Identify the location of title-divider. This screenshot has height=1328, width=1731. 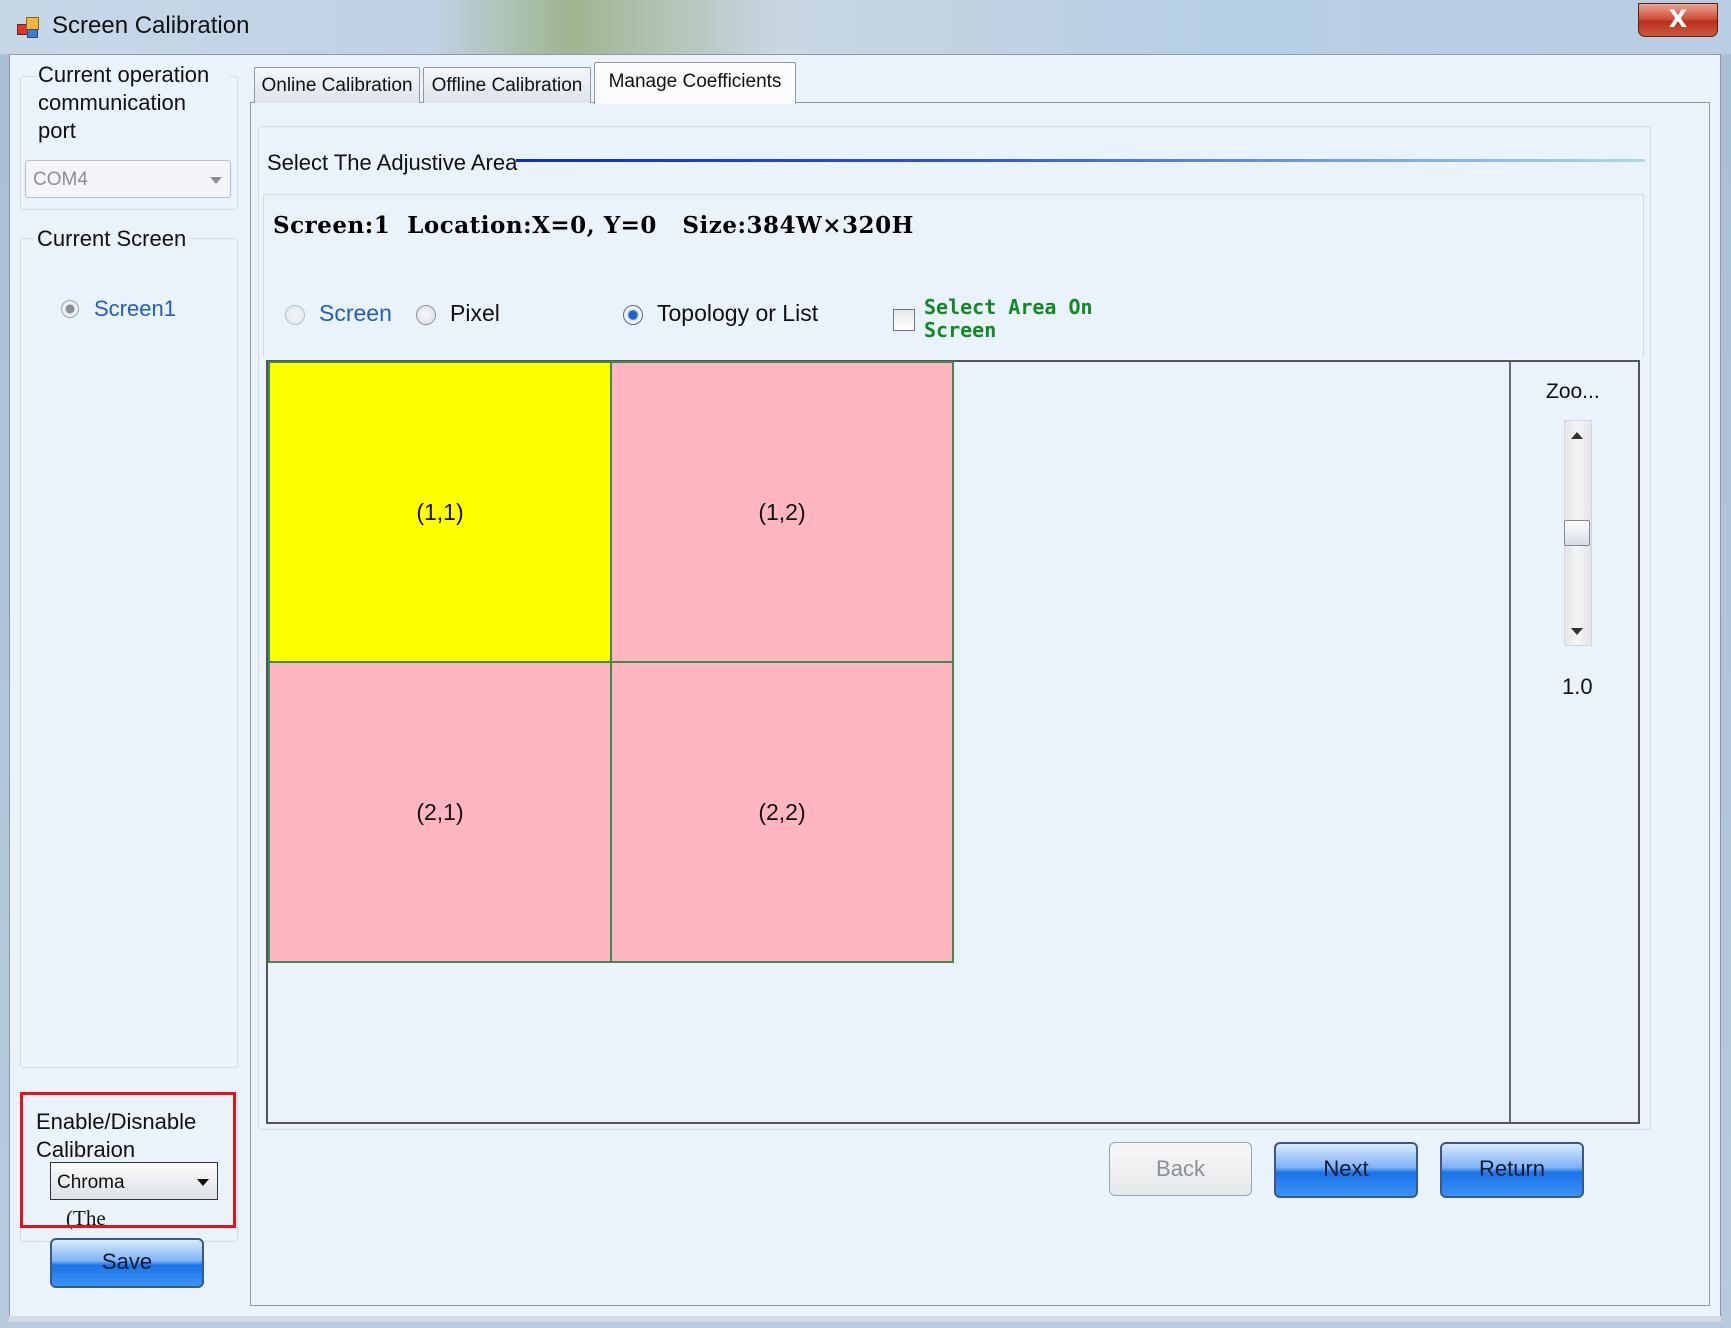
(1080, 160).